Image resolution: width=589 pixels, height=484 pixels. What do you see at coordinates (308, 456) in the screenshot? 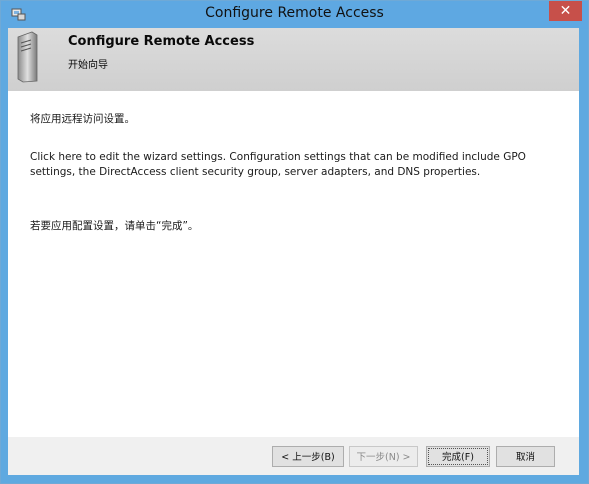
I see `back-button: < 上一步(B)` at bounding box center [308, 456].